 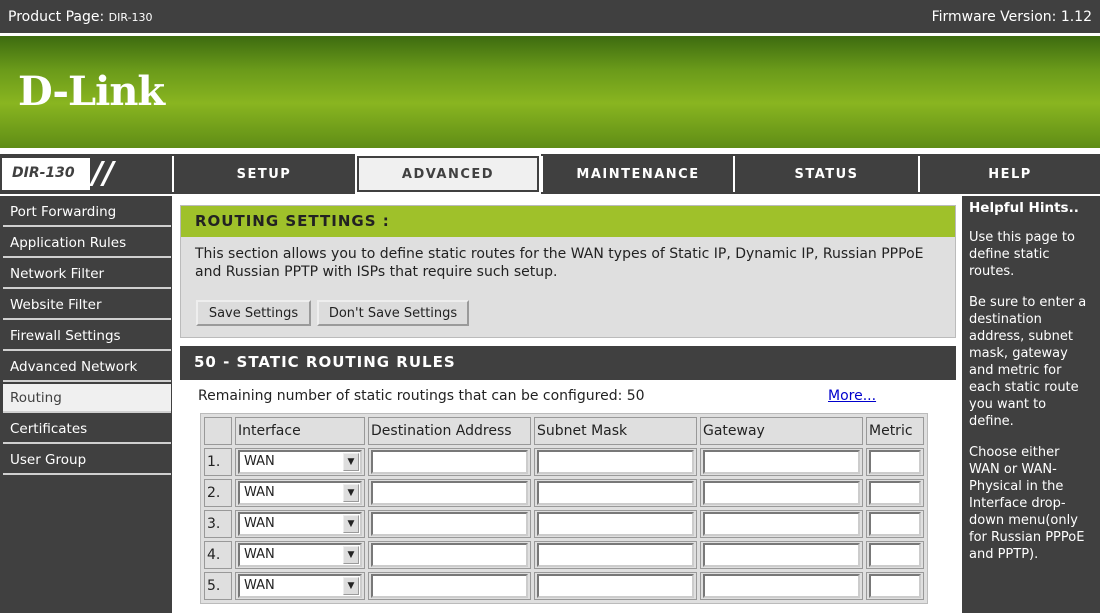 I want to click on col-metric: Metric, so click(x=895, y=431).